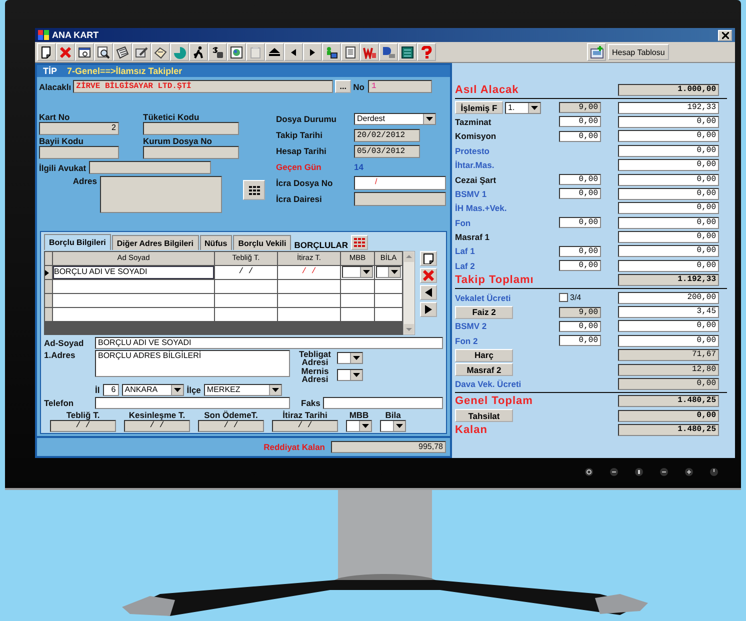 Image resolution: width=746 pixels, height=621 pixels. Describe the element at coordinates (110, 390) in the screenshot. I see `city-code-field: 6` at that location.